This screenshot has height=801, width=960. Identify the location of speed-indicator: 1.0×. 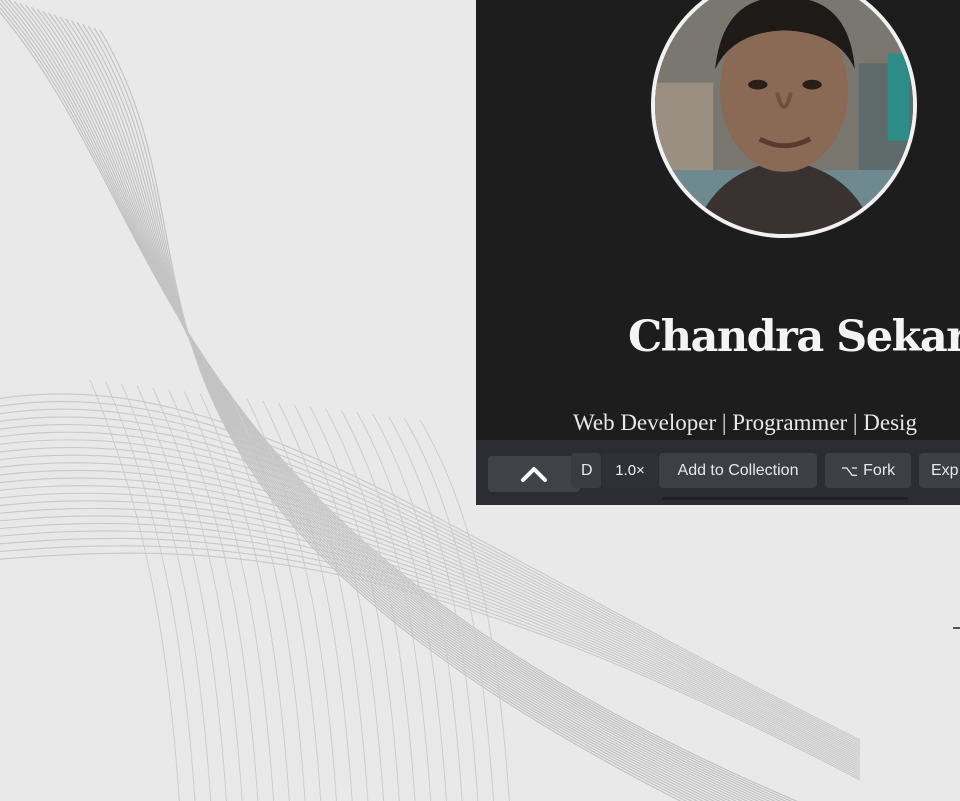
(630, 470).